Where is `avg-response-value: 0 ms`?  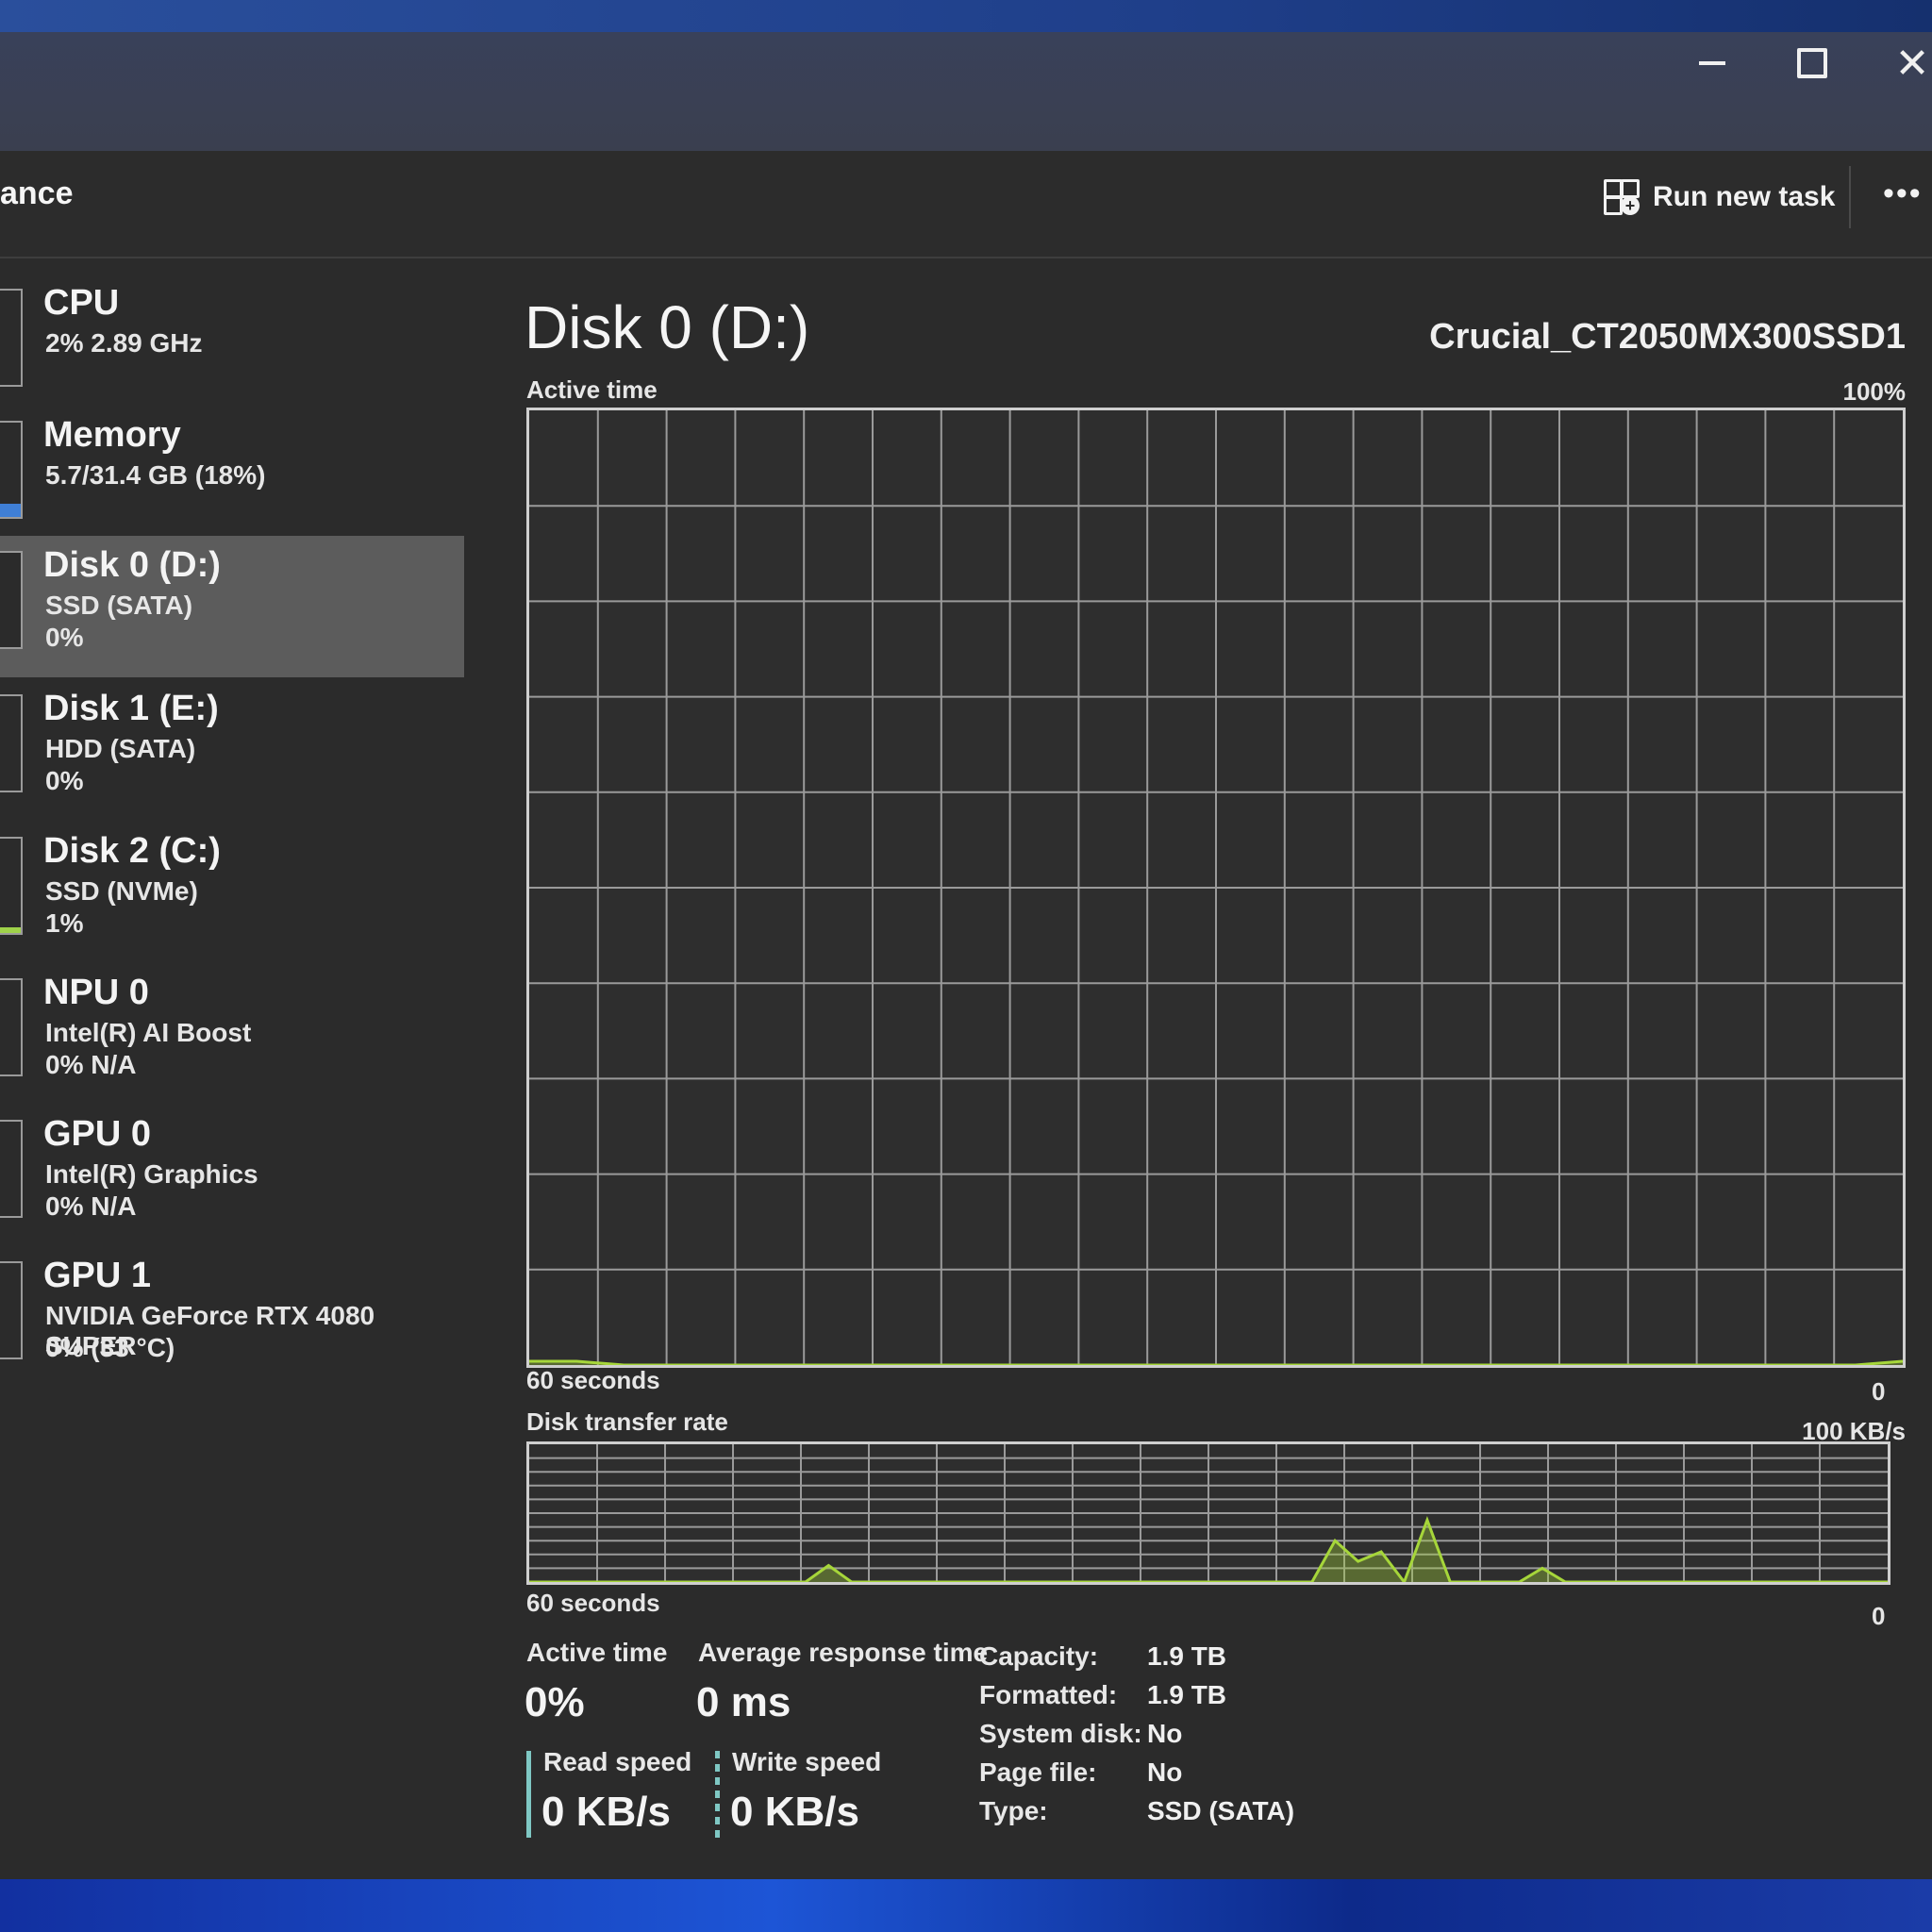
avg-response-value: 0 ms is located at coordinates (743, 1702).